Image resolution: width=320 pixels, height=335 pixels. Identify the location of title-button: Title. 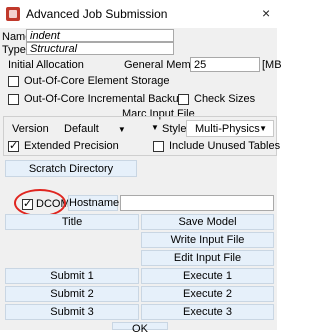
(72, 222).